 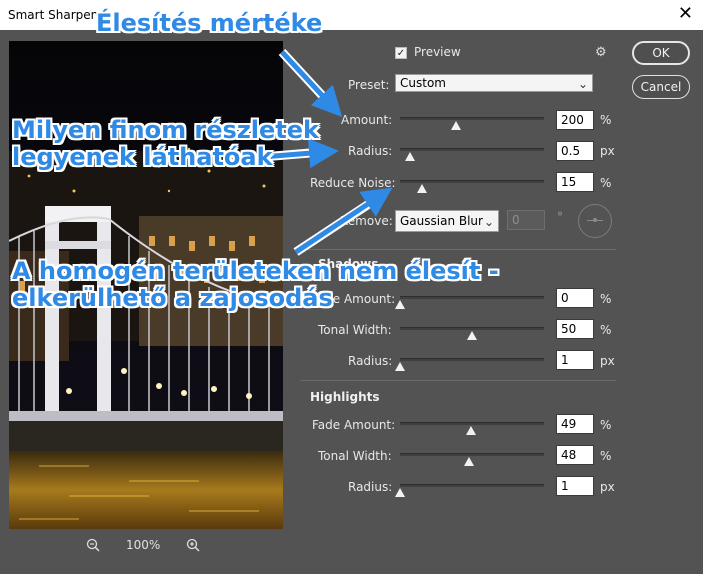 What do you see at coordinates (370, 151) in the screenshot?
I see `radius-label: Radius:` at bounding box center [370, 151].